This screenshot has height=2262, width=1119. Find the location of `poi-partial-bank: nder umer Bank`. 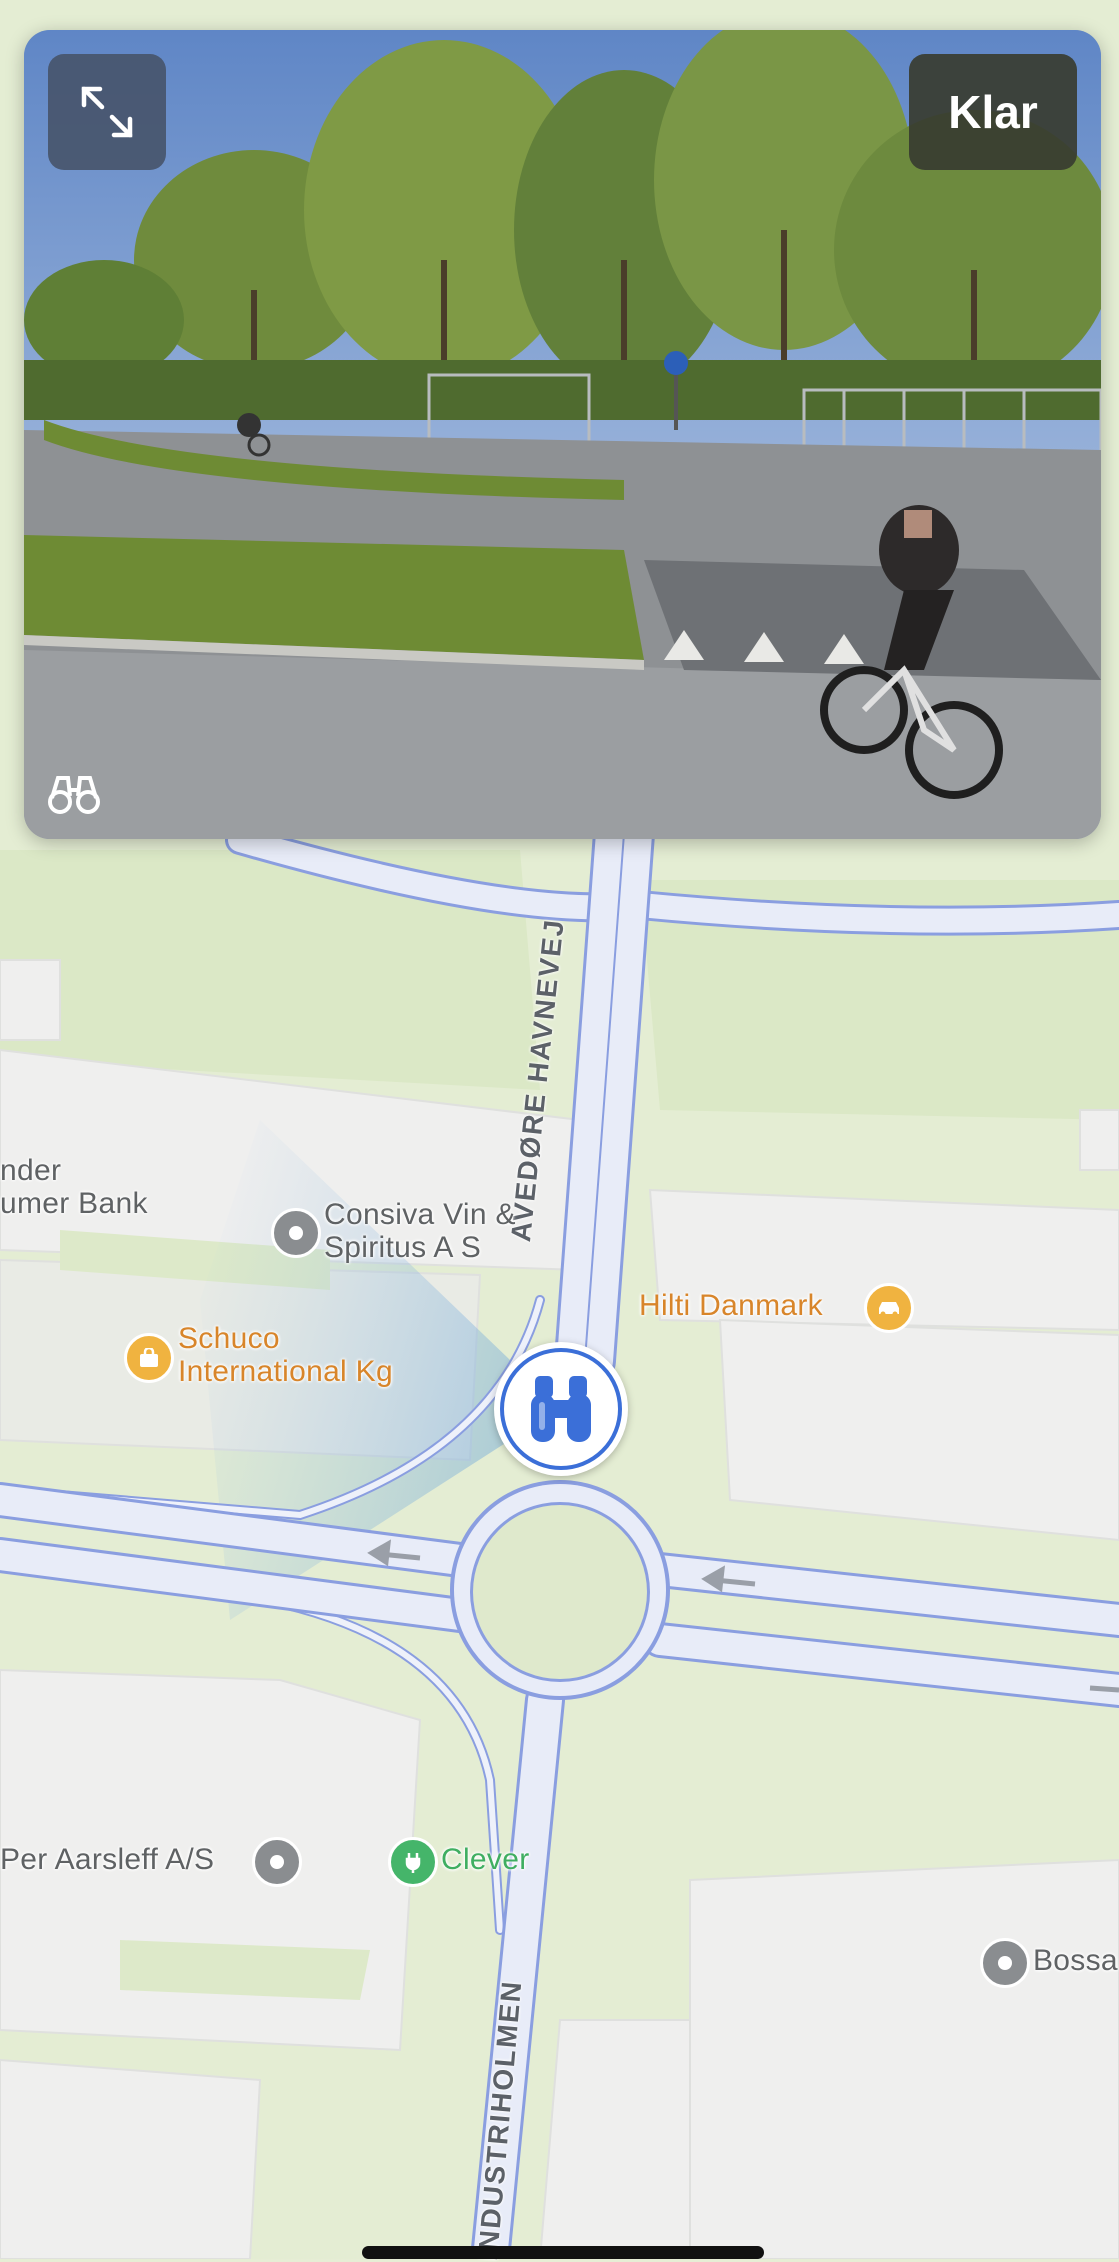

poi-partial-bank: nder umer Bank is located at coordinates (74, 1187).